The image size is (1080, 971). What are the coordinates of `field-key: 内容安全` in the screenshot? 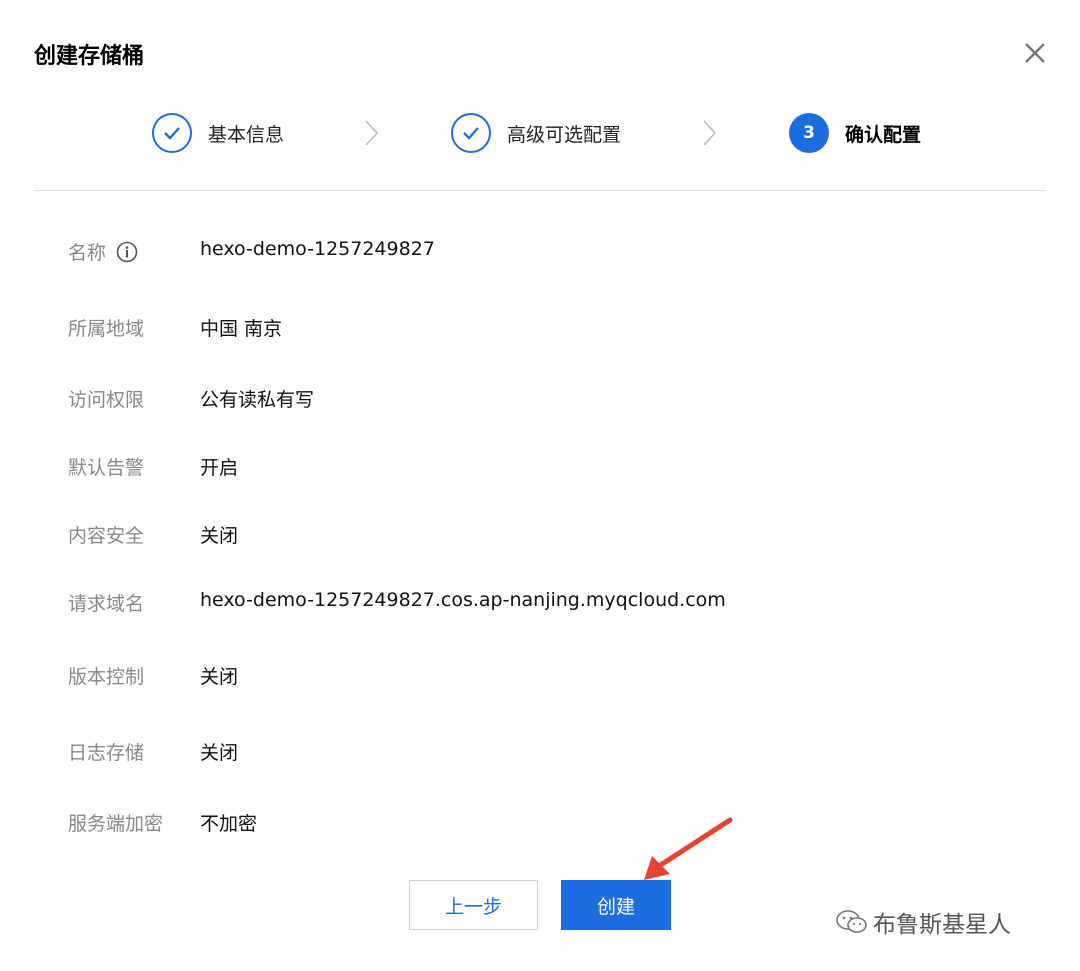 It's located at (106, 536).